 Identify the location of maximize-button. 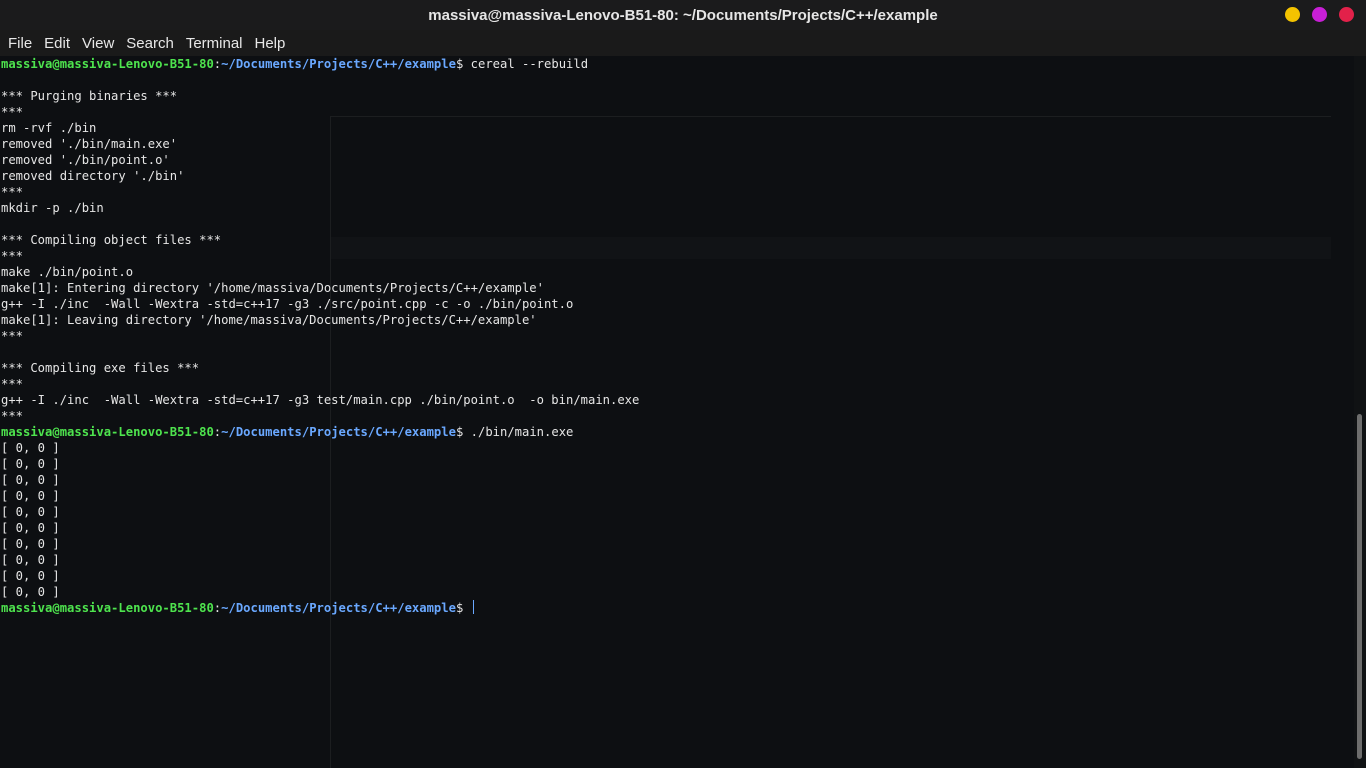
(1319, 14).